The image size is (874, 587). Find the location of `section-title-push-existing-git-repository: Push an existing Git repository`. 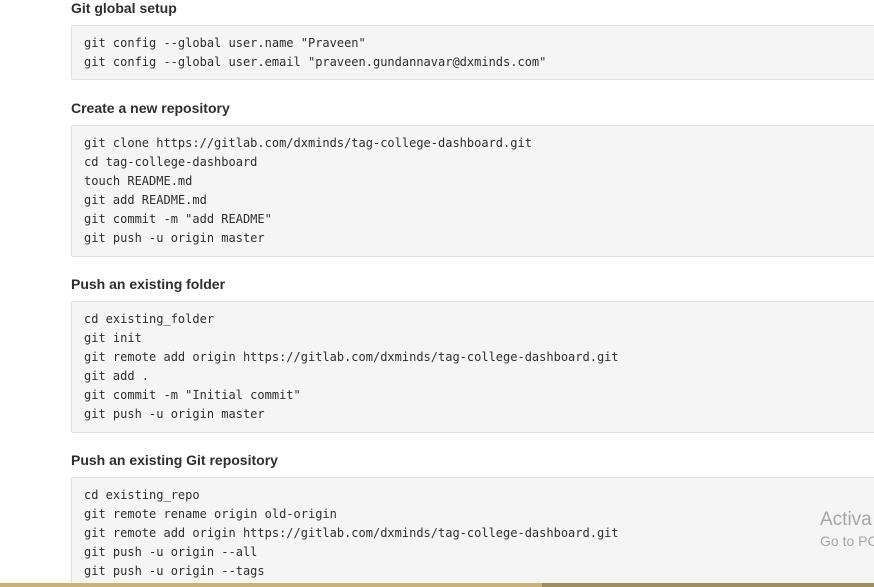

section-title-push-existing-git-repository: Push an existing Git repository is located at coordinates (174, 460).